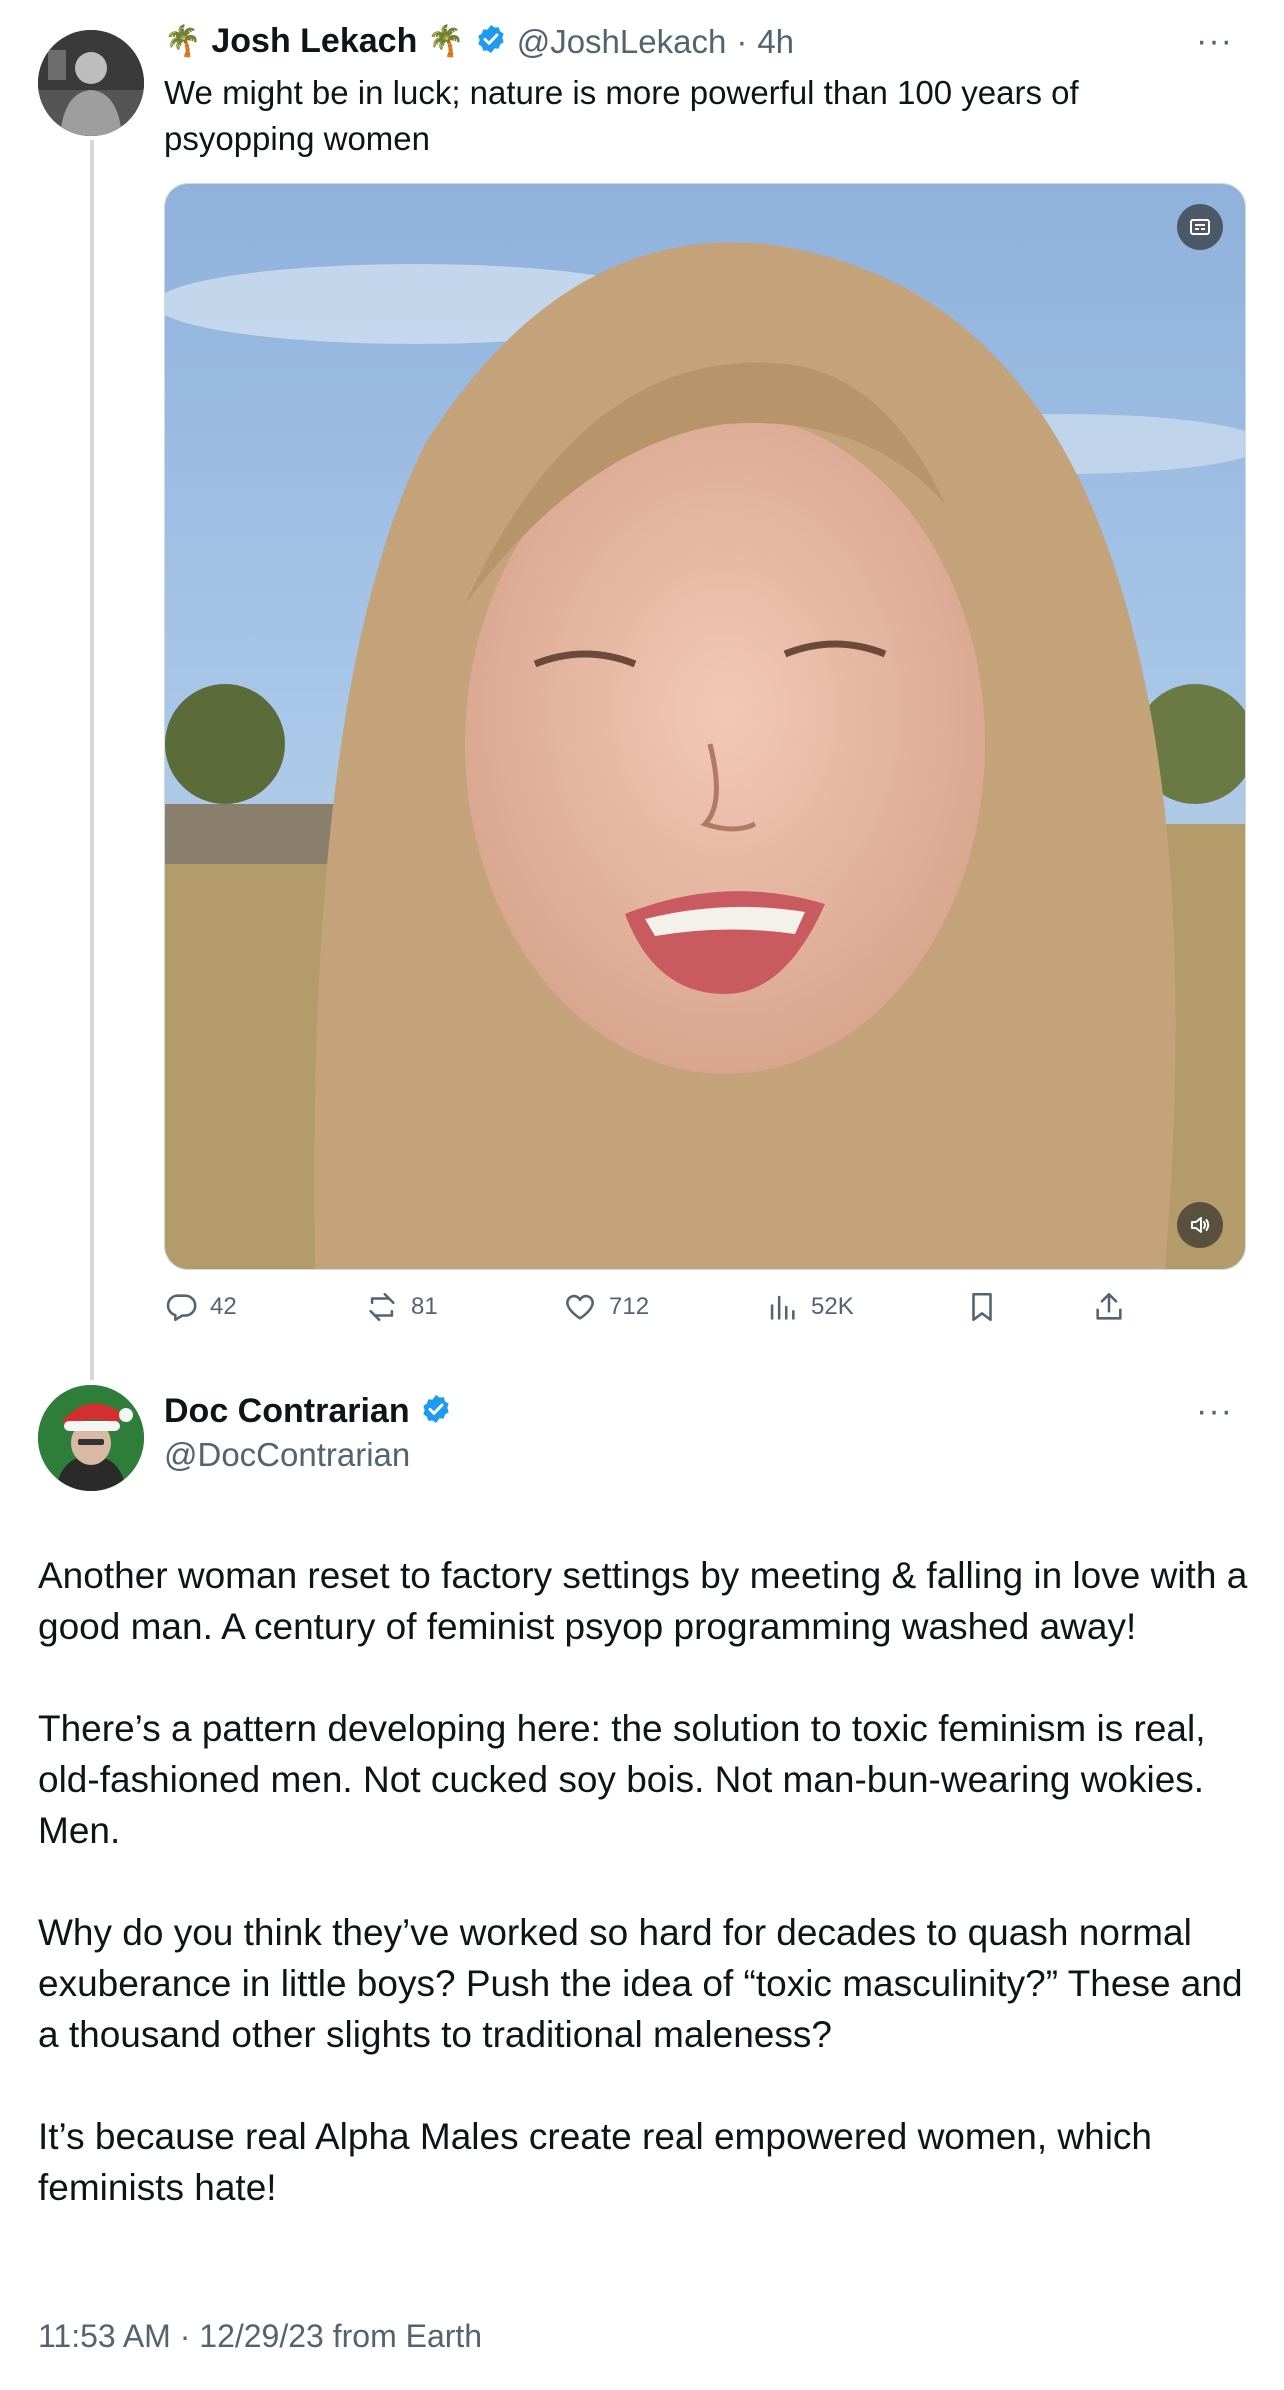 The image size is (1284, 2390). Describe the element at coordinates (606, 1307) in the screenshot. I see `like-button: 712` at that location.